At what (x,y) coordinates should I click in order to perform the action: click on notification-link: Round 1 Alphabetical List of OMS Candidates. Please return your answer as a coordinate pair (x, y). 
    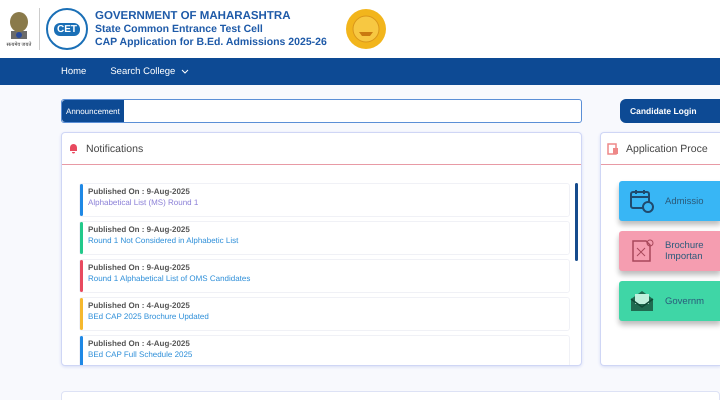
    Looking at the image, I should click on (169, 278).